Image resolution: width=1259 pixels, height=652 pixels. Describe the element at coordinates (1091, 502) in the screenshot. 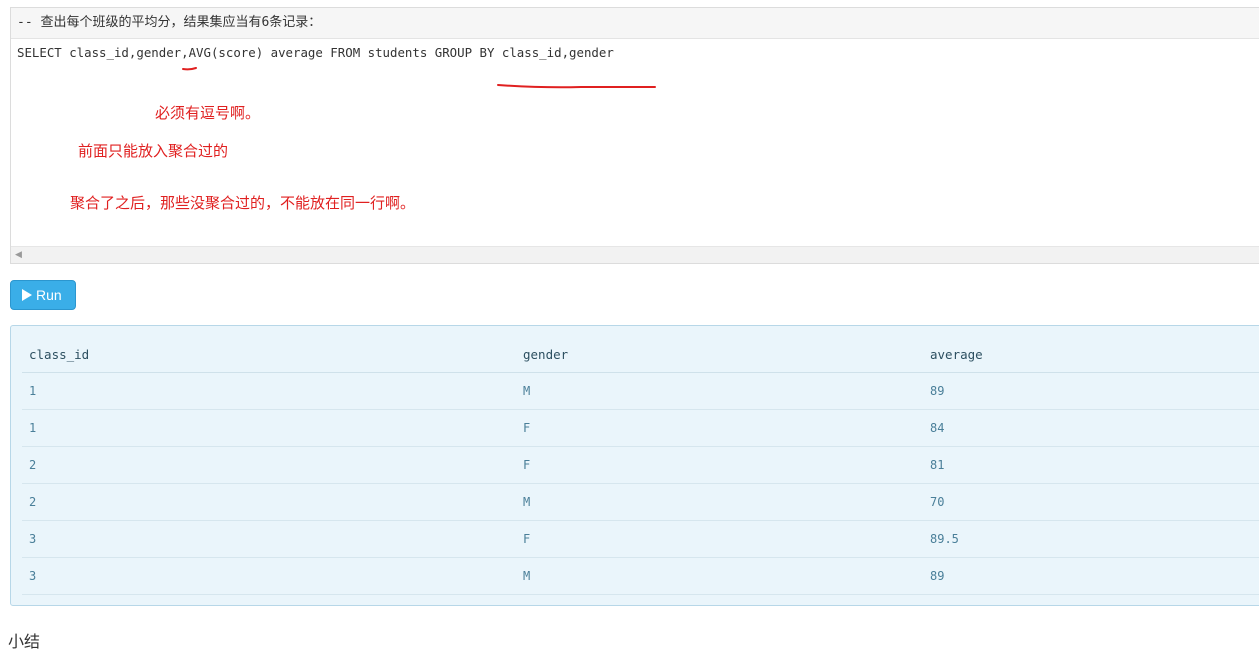

I see `cell-average: 70` at that location.